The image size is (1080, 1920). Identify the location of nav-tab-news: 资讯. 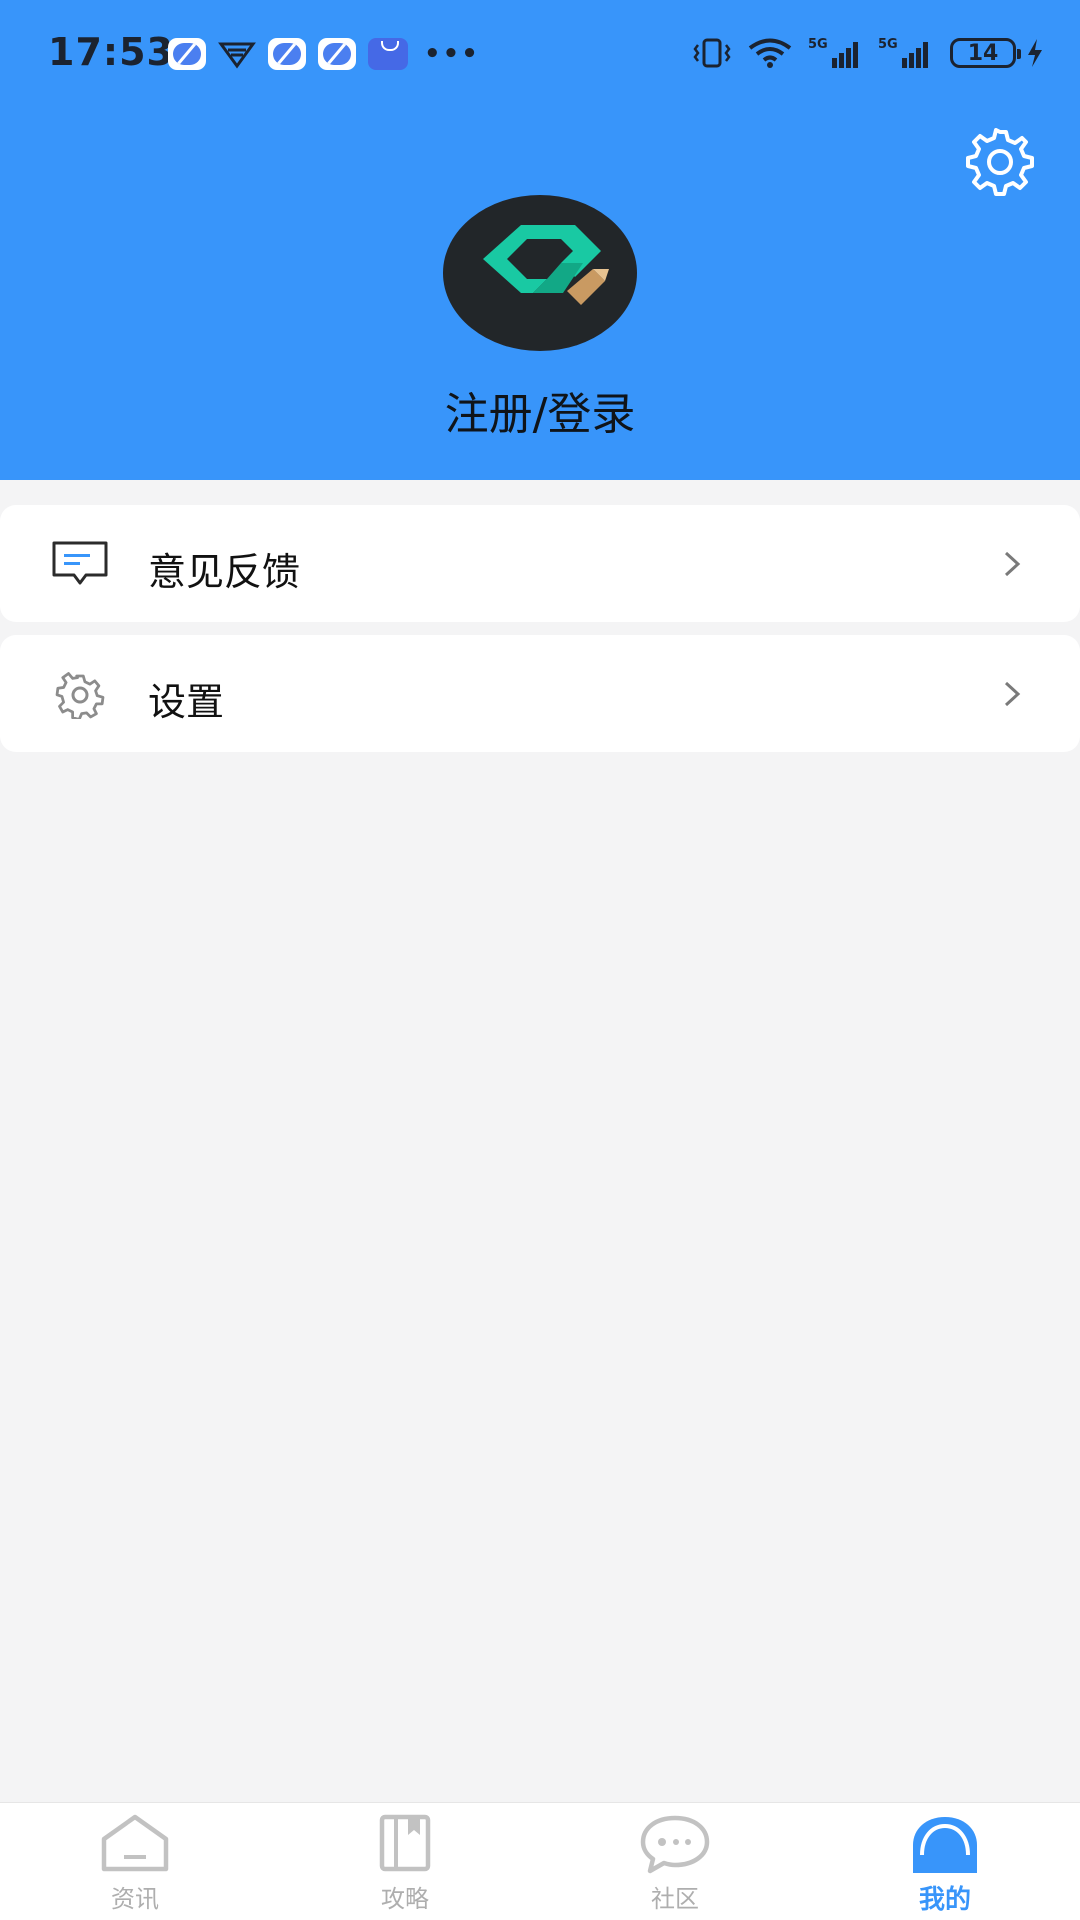
(135, 1861).